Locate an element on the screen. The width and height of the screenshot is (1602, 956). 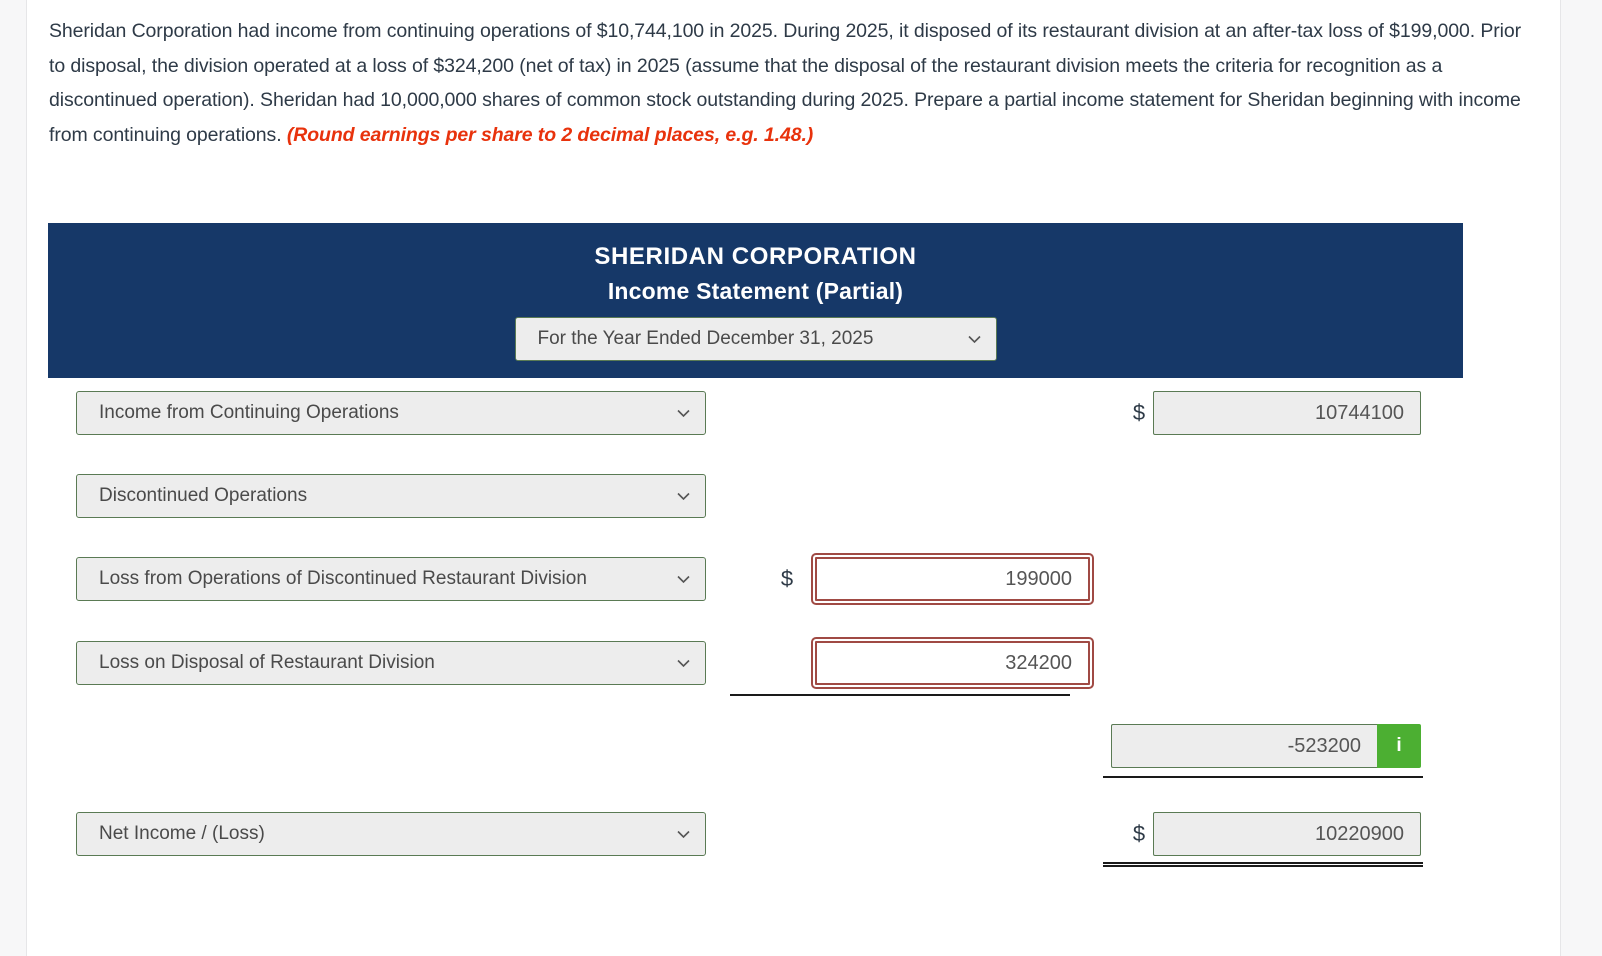
account-select-5-label: Net Income / (Loss) is located at coordinates (182, 833).